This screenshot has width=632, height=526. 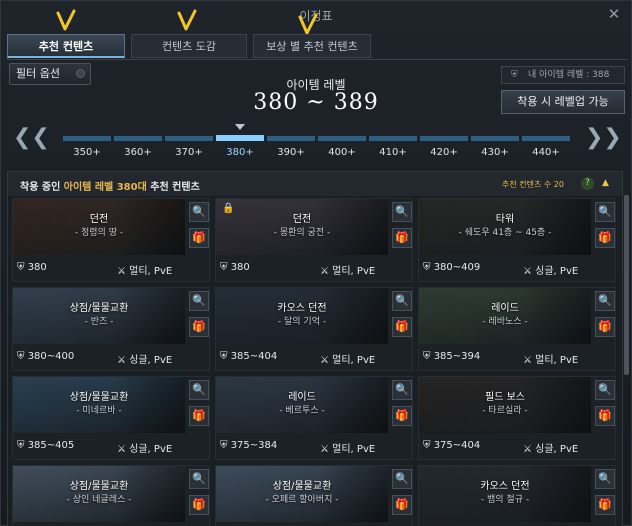 I want to click on level-scale-label: 370+, so click(x=189, y=152).